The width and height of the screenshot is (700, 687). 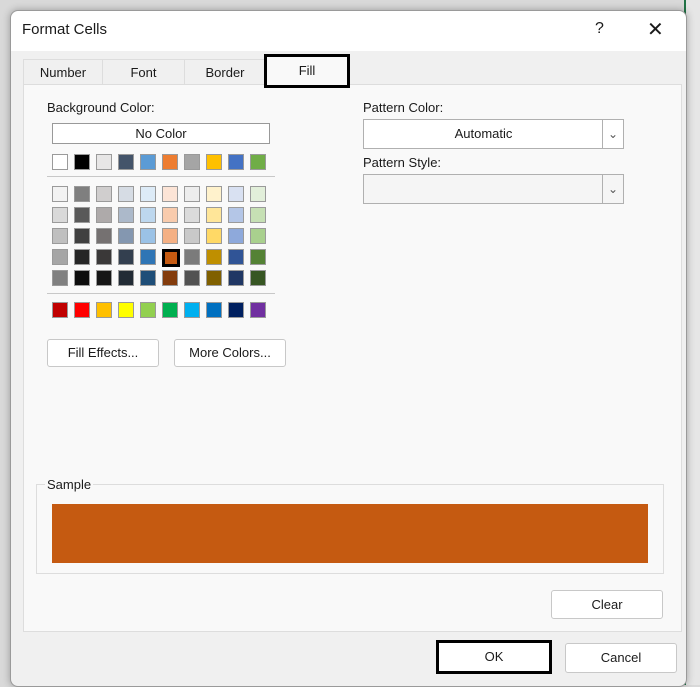 What do you see at coordinates (350, 533) in the screenshot?
I see `sample-preview` at bounding box center [350, 533].